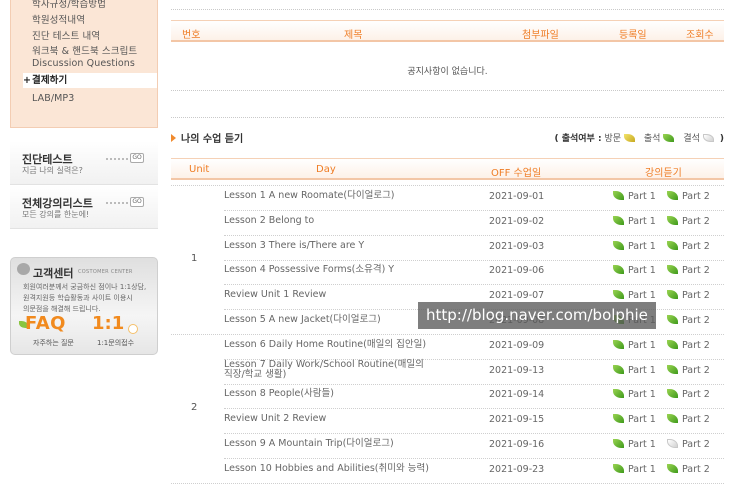  Describe the element at coordinates (84, 163) in the screenshot. I see `diagnostic-test-banner: 진단테스트 지금 나의 실력은? GO` at that location.